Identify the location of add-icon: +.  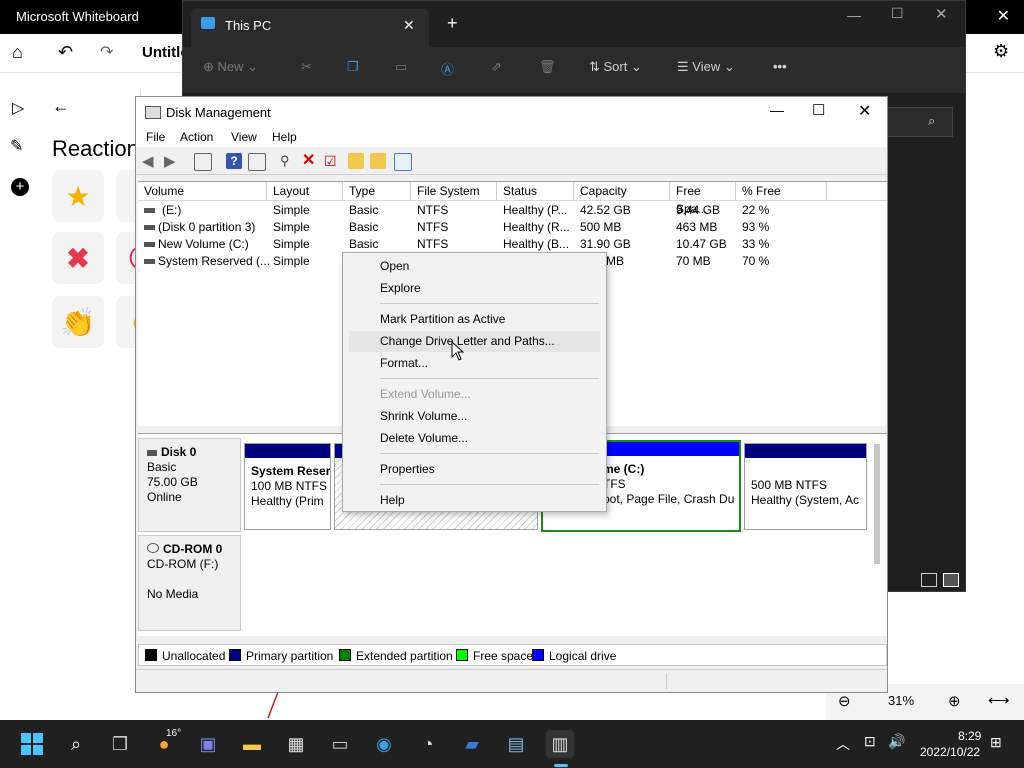
(20, 187).